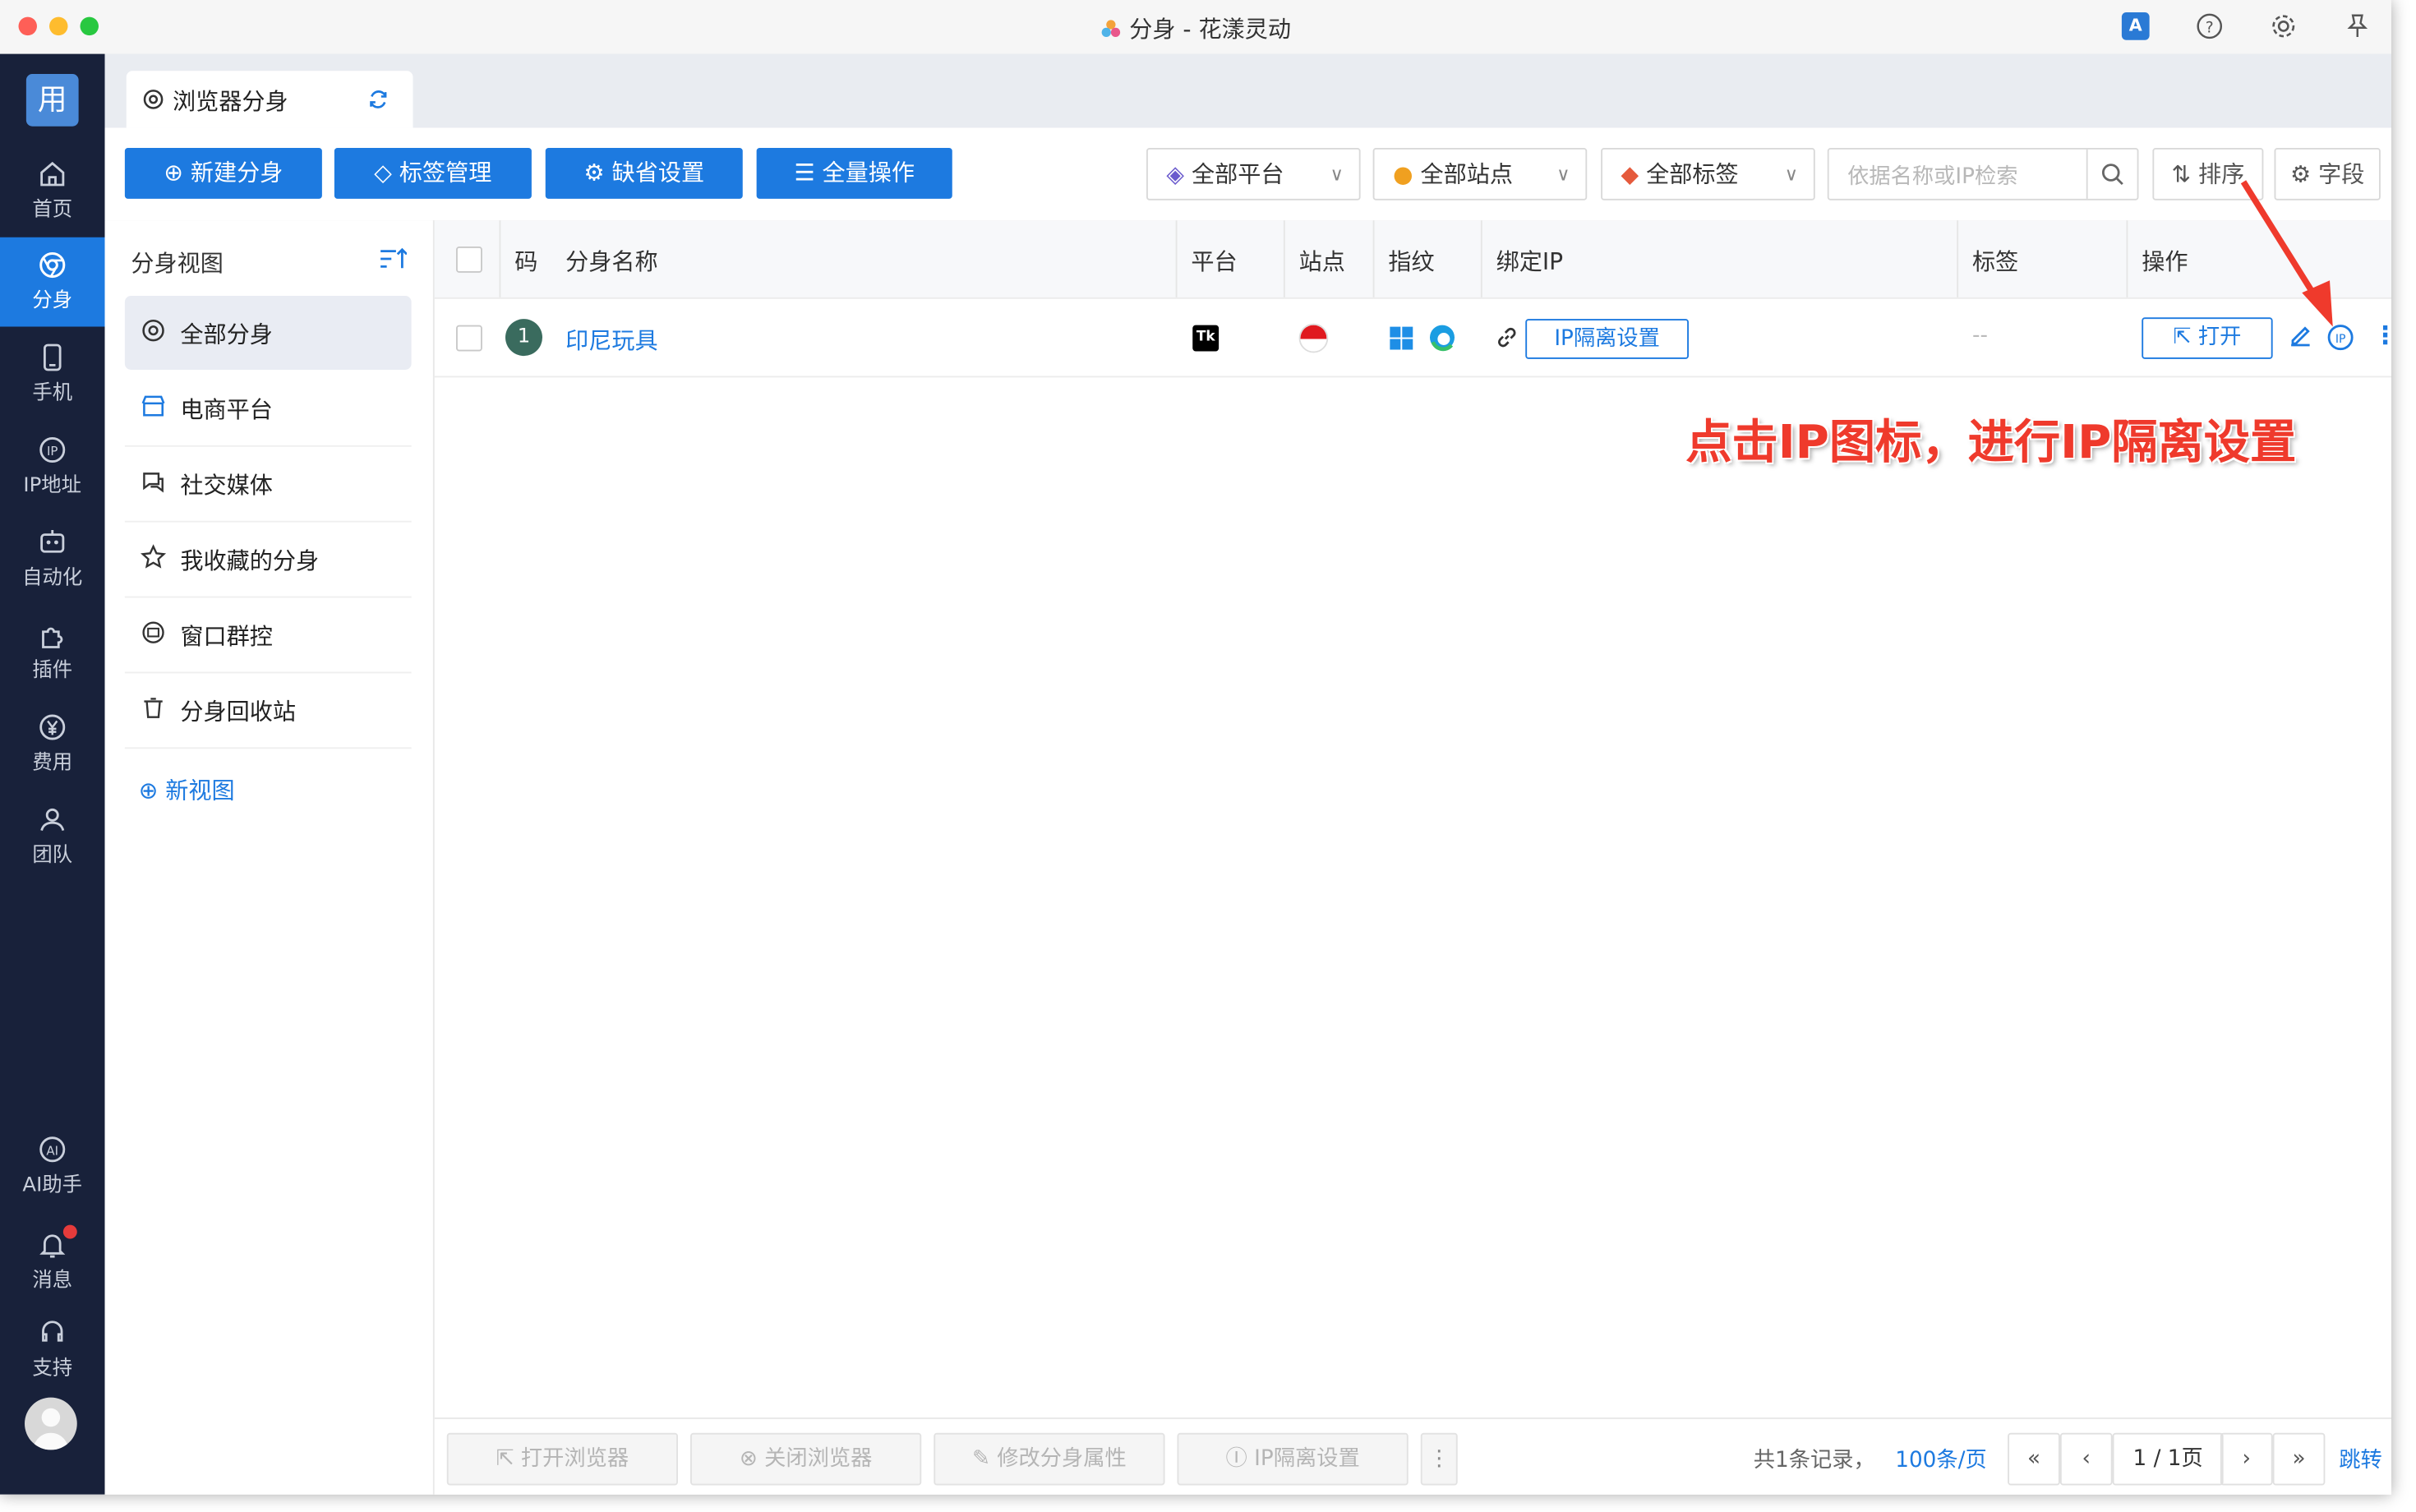 This screenshot has width=2416, height=1512. I want to click on table-row: 1 印尼玩具 Tk IP隔离设置 -- ⇱ 打开 IP, so click(1413, 339).